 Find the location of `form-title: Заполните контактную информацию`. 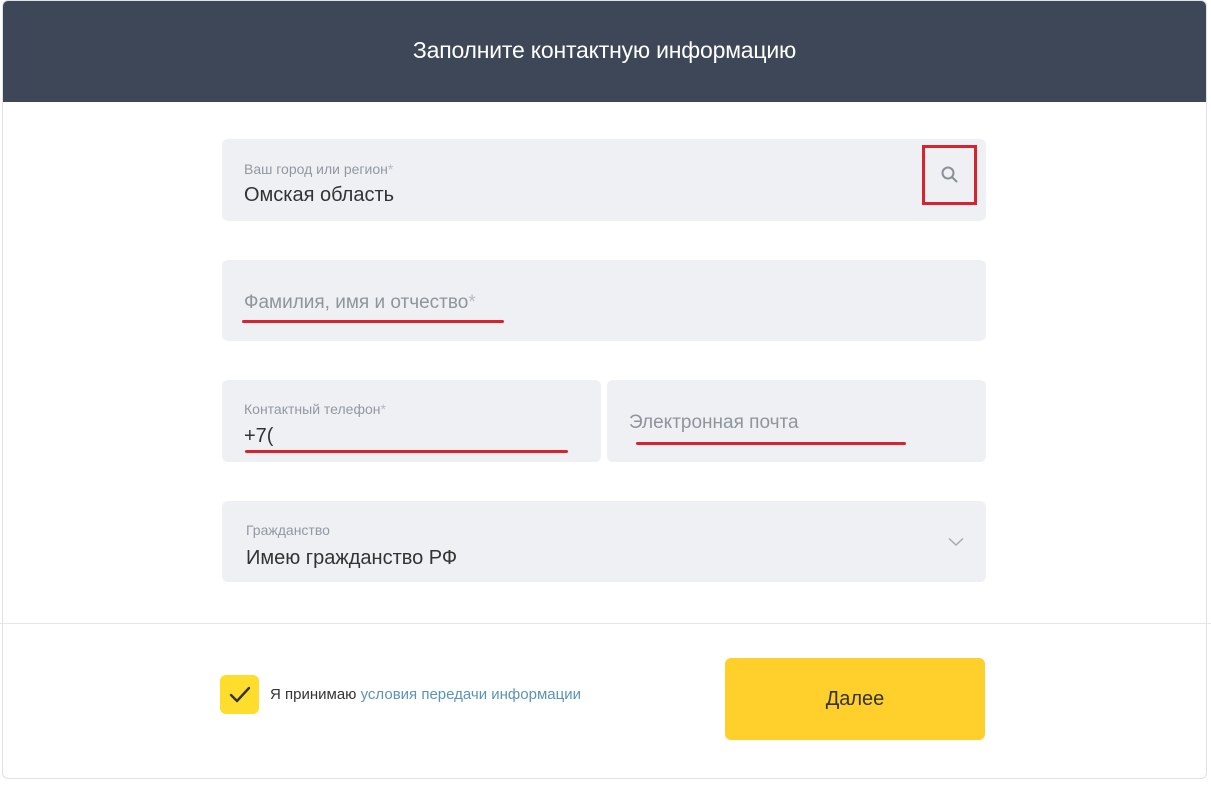

form-title: Заполните контактную информацию is located at coordinates (604, 49).